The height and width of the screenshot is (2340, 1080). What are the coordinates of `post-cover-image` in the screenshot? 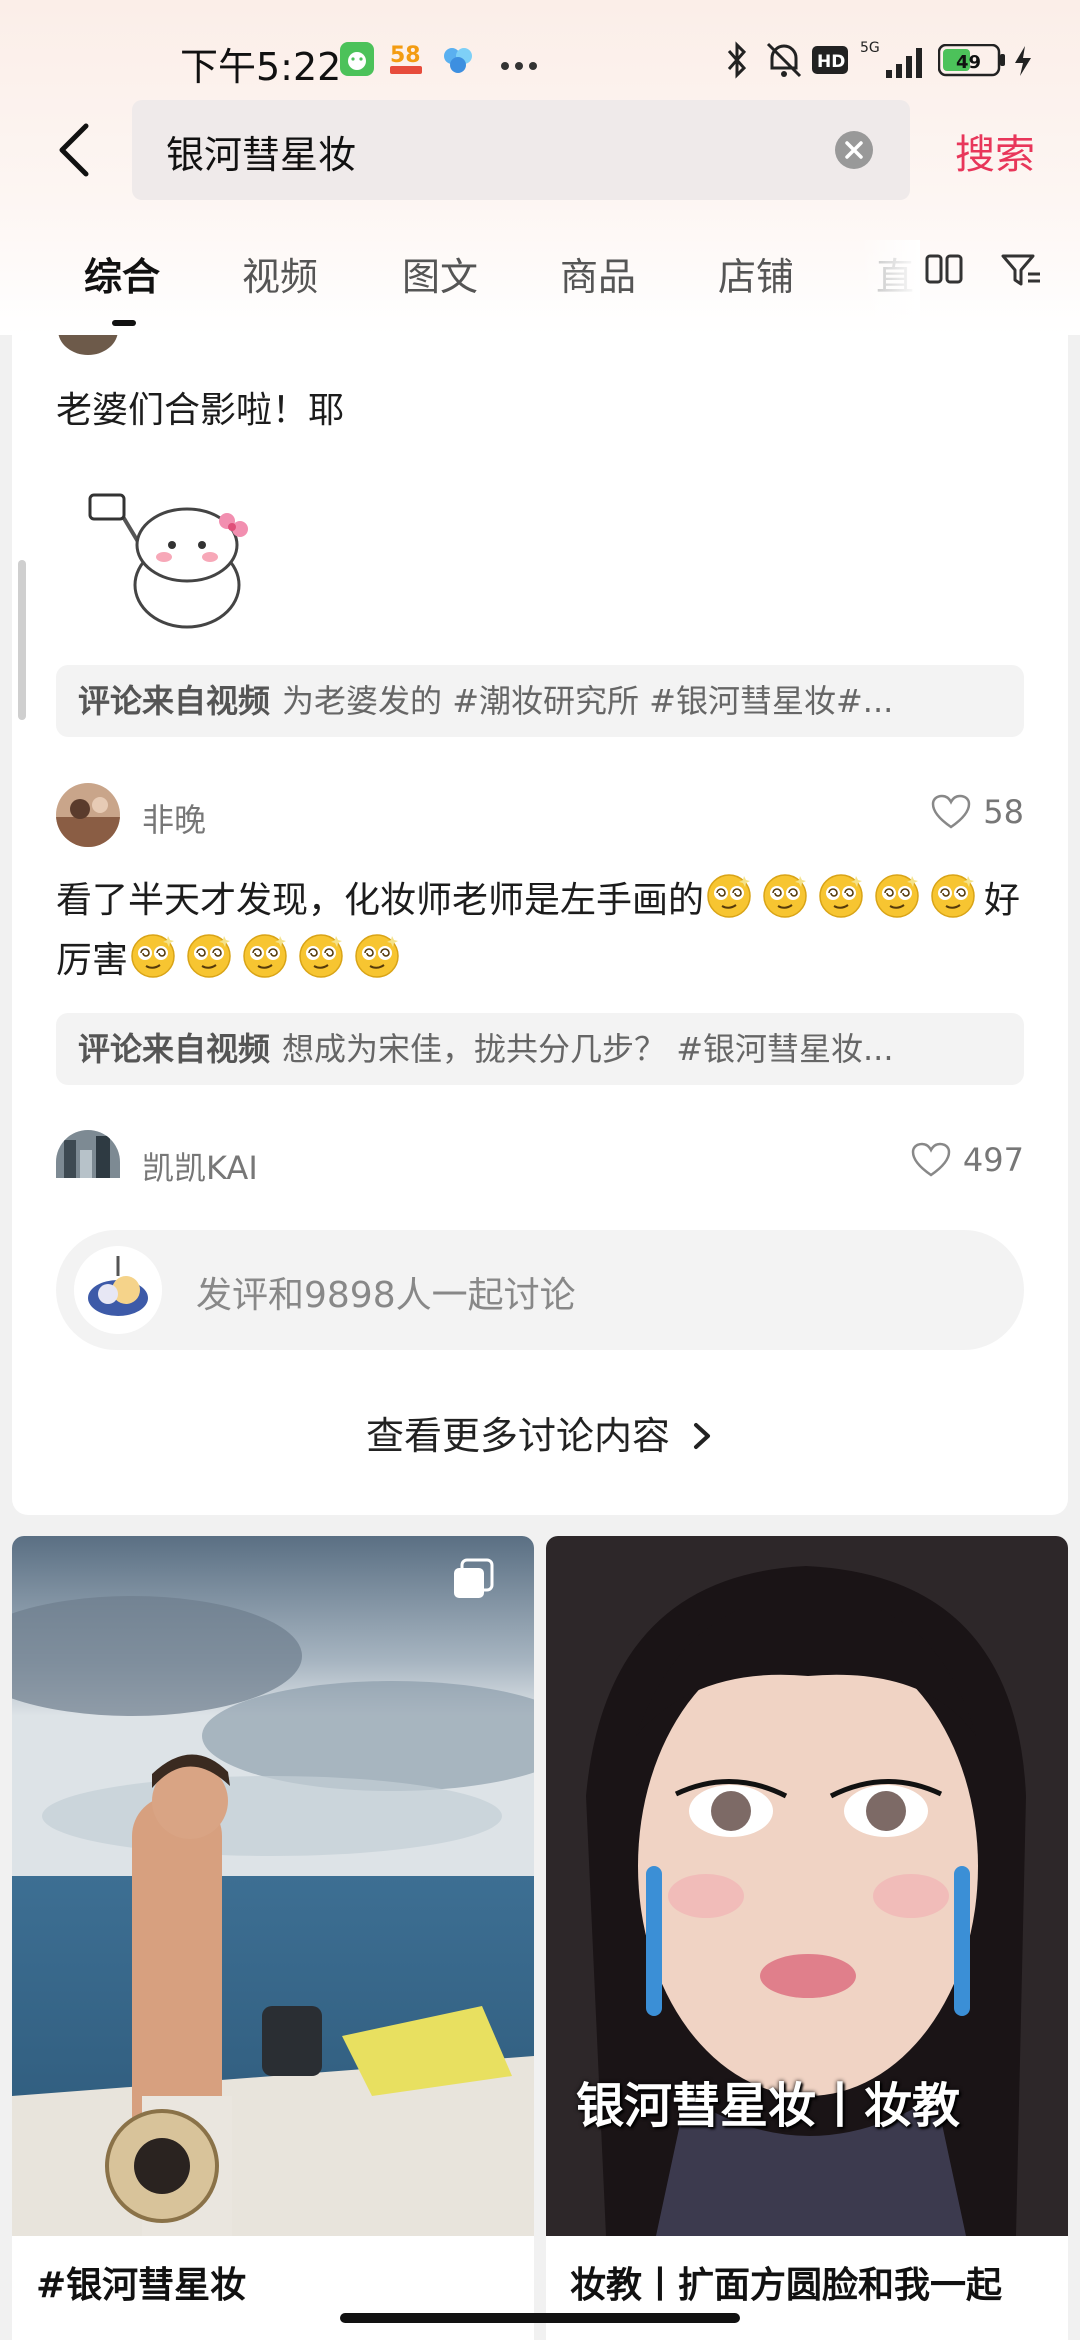 It's located at (273, 1886).